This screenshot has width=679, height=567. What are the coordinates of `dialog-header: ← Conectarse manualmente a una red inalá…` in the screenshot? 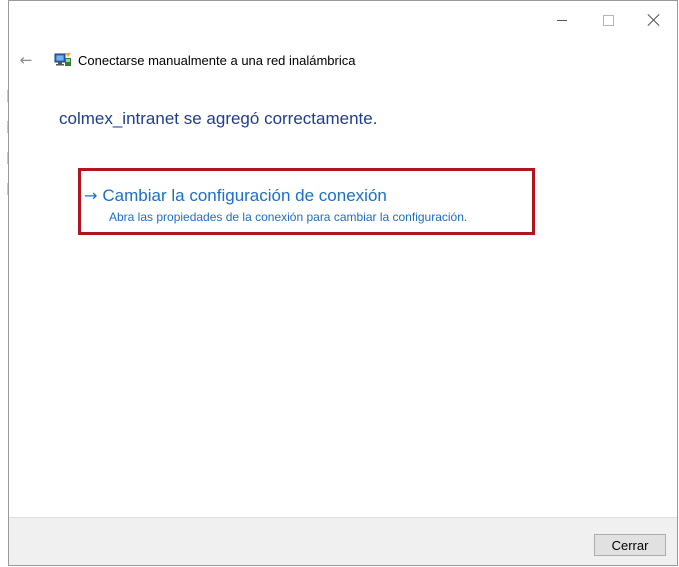 It's located at (343, 60).